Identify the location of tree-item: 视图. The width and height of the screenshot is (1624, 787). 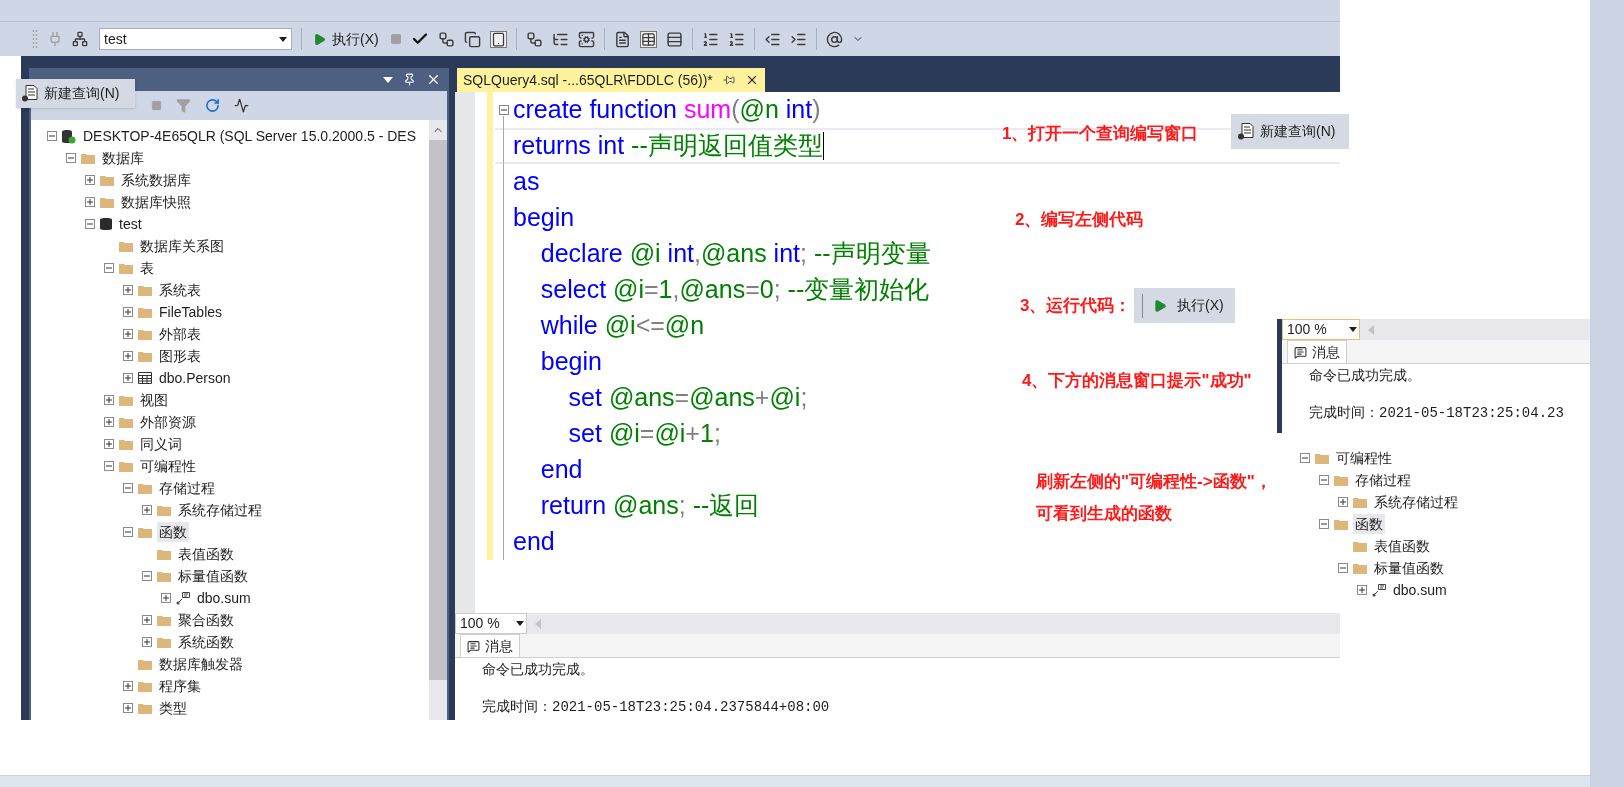
(154, 400).